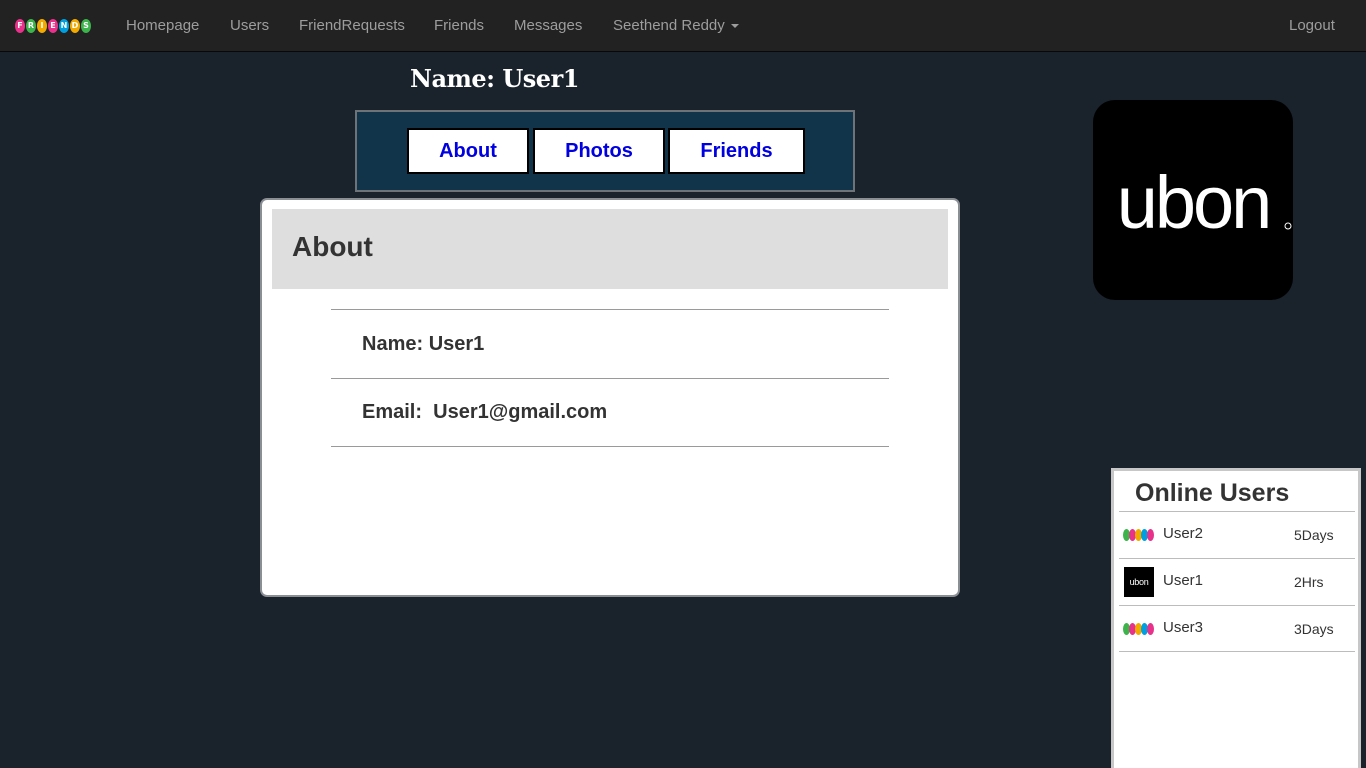 The image size is (1366, 768). Describe the element at coordinates (162, 25) in the screenshot. I see `nav-homepage: Homepage` at that location.